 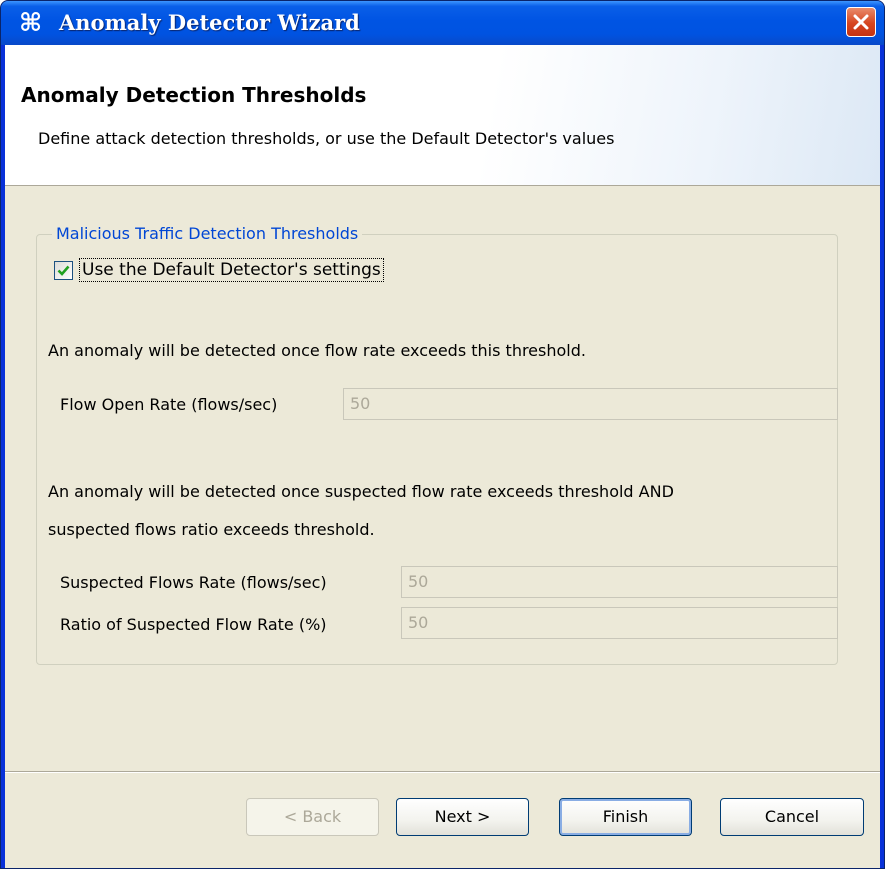 I want to click on suspected-flow-ratio-input: 50, so click(x=619, y=623).